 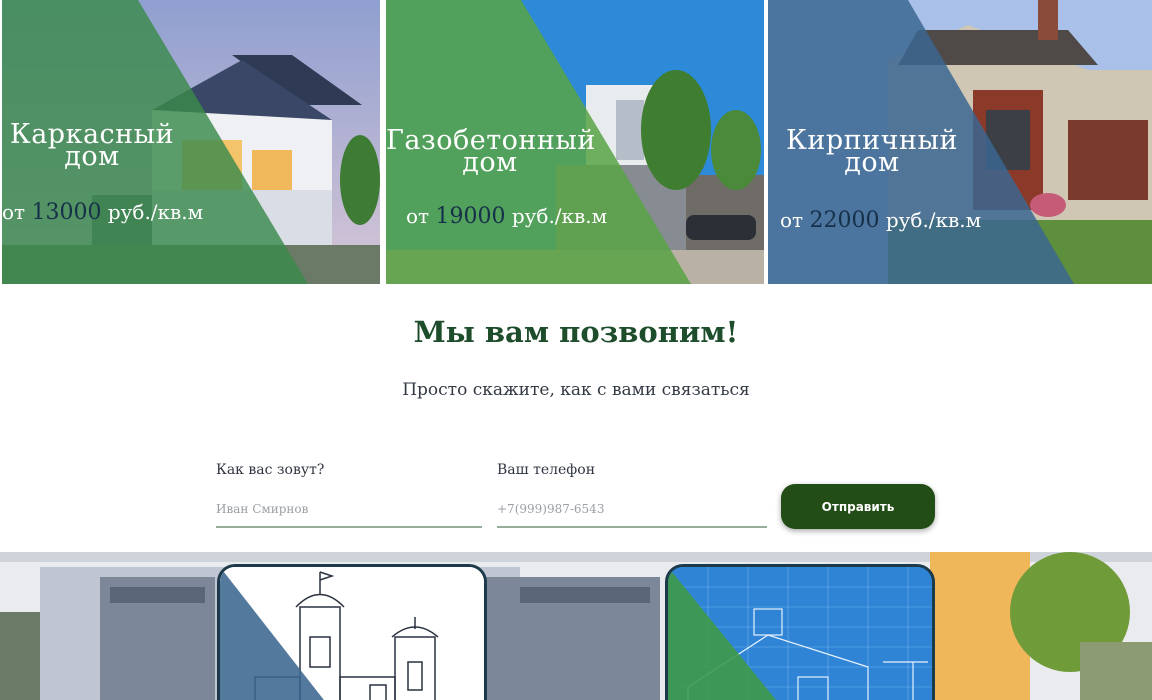 I want to click on blueprint-illustration, so click(x=800, y=633).